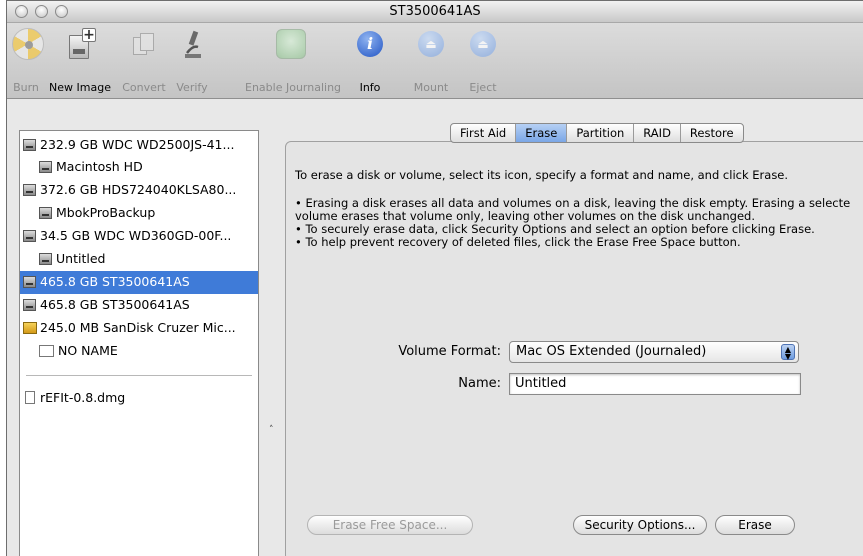 The height and width of the screenshot is (556, 863). I want to click on eject-label: Eject, so click(483, 87).